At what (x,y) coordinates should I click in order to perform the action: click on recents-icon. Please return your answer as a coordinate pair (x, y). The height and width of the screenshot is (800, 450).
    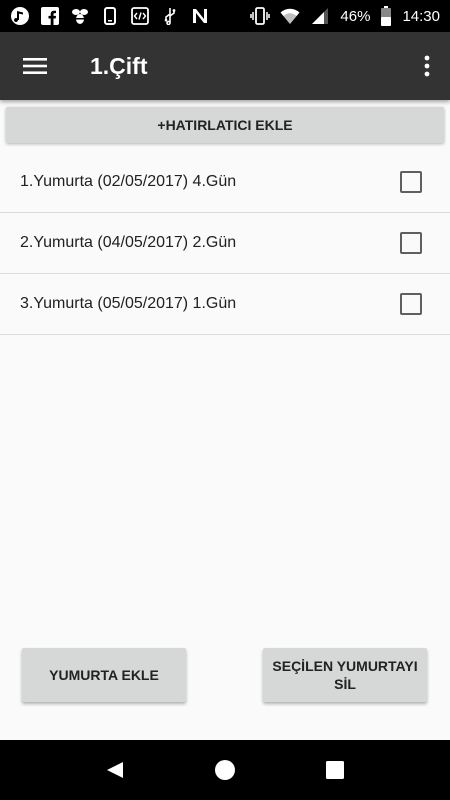
    Looking at the image, I should click on (335, 770).